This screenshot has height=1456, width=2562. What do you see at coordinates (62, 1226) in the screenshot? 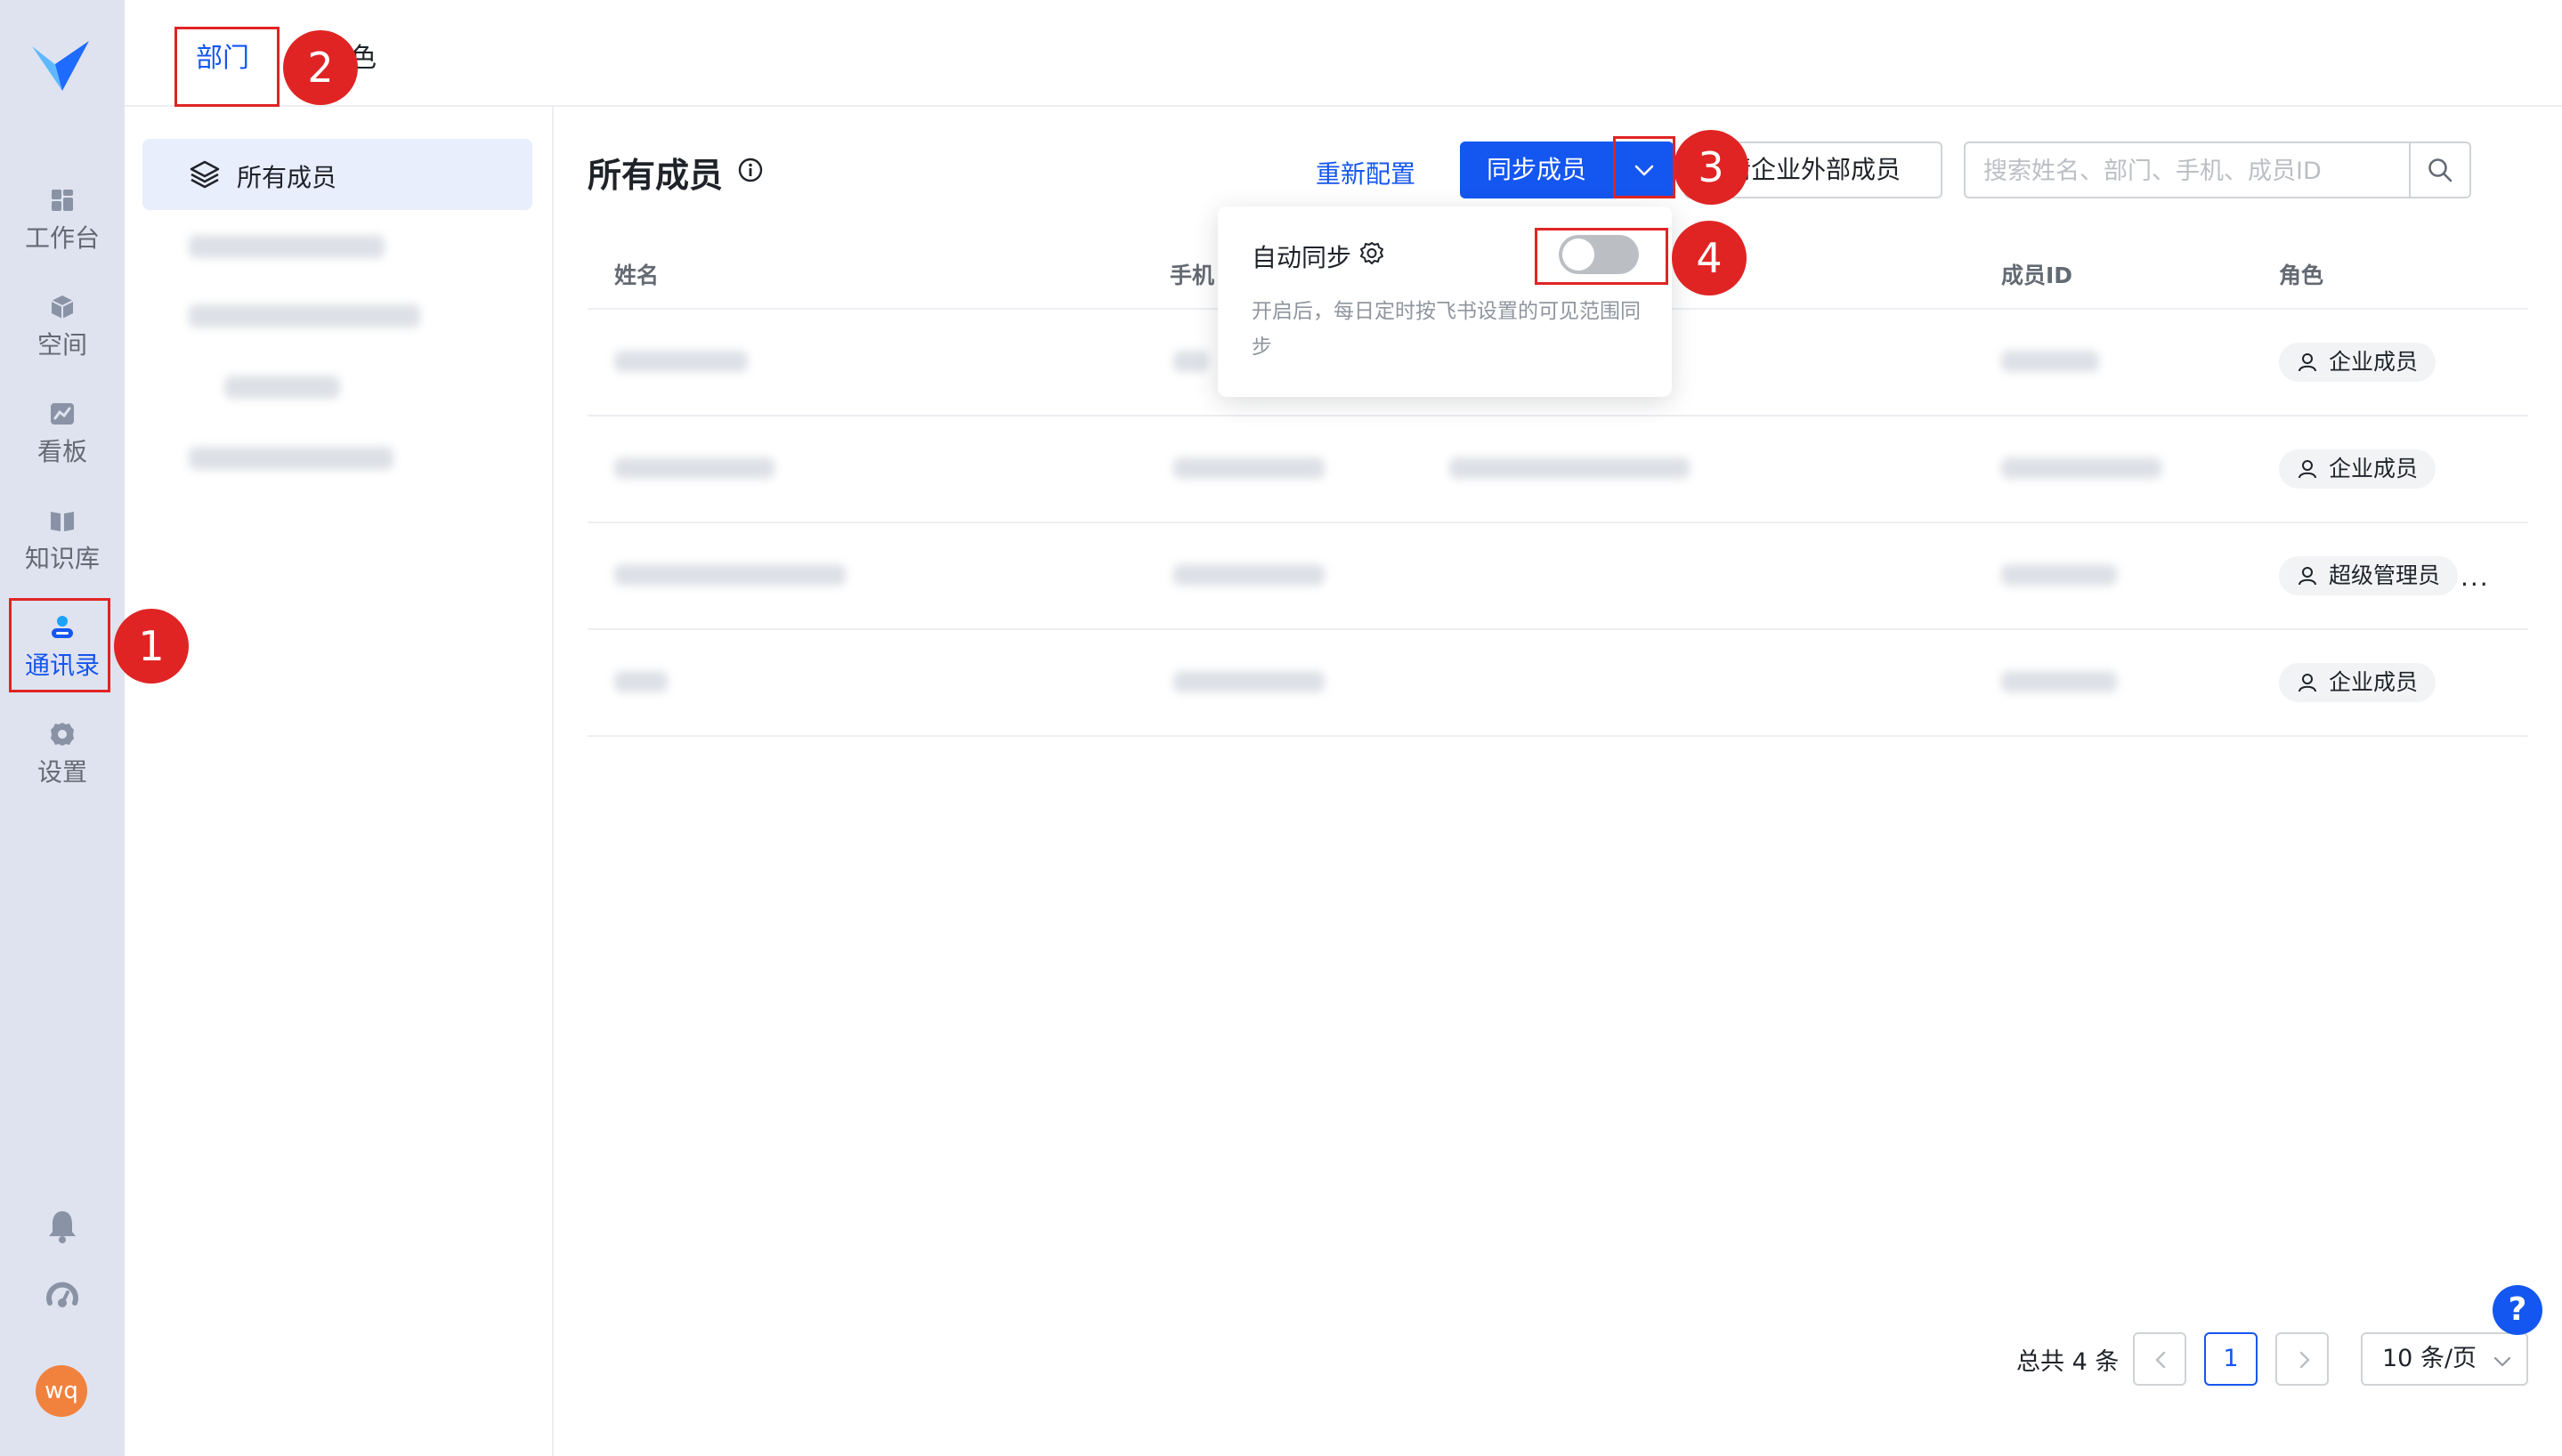
I see `bell-icon` at bounding box center [62, 1226].